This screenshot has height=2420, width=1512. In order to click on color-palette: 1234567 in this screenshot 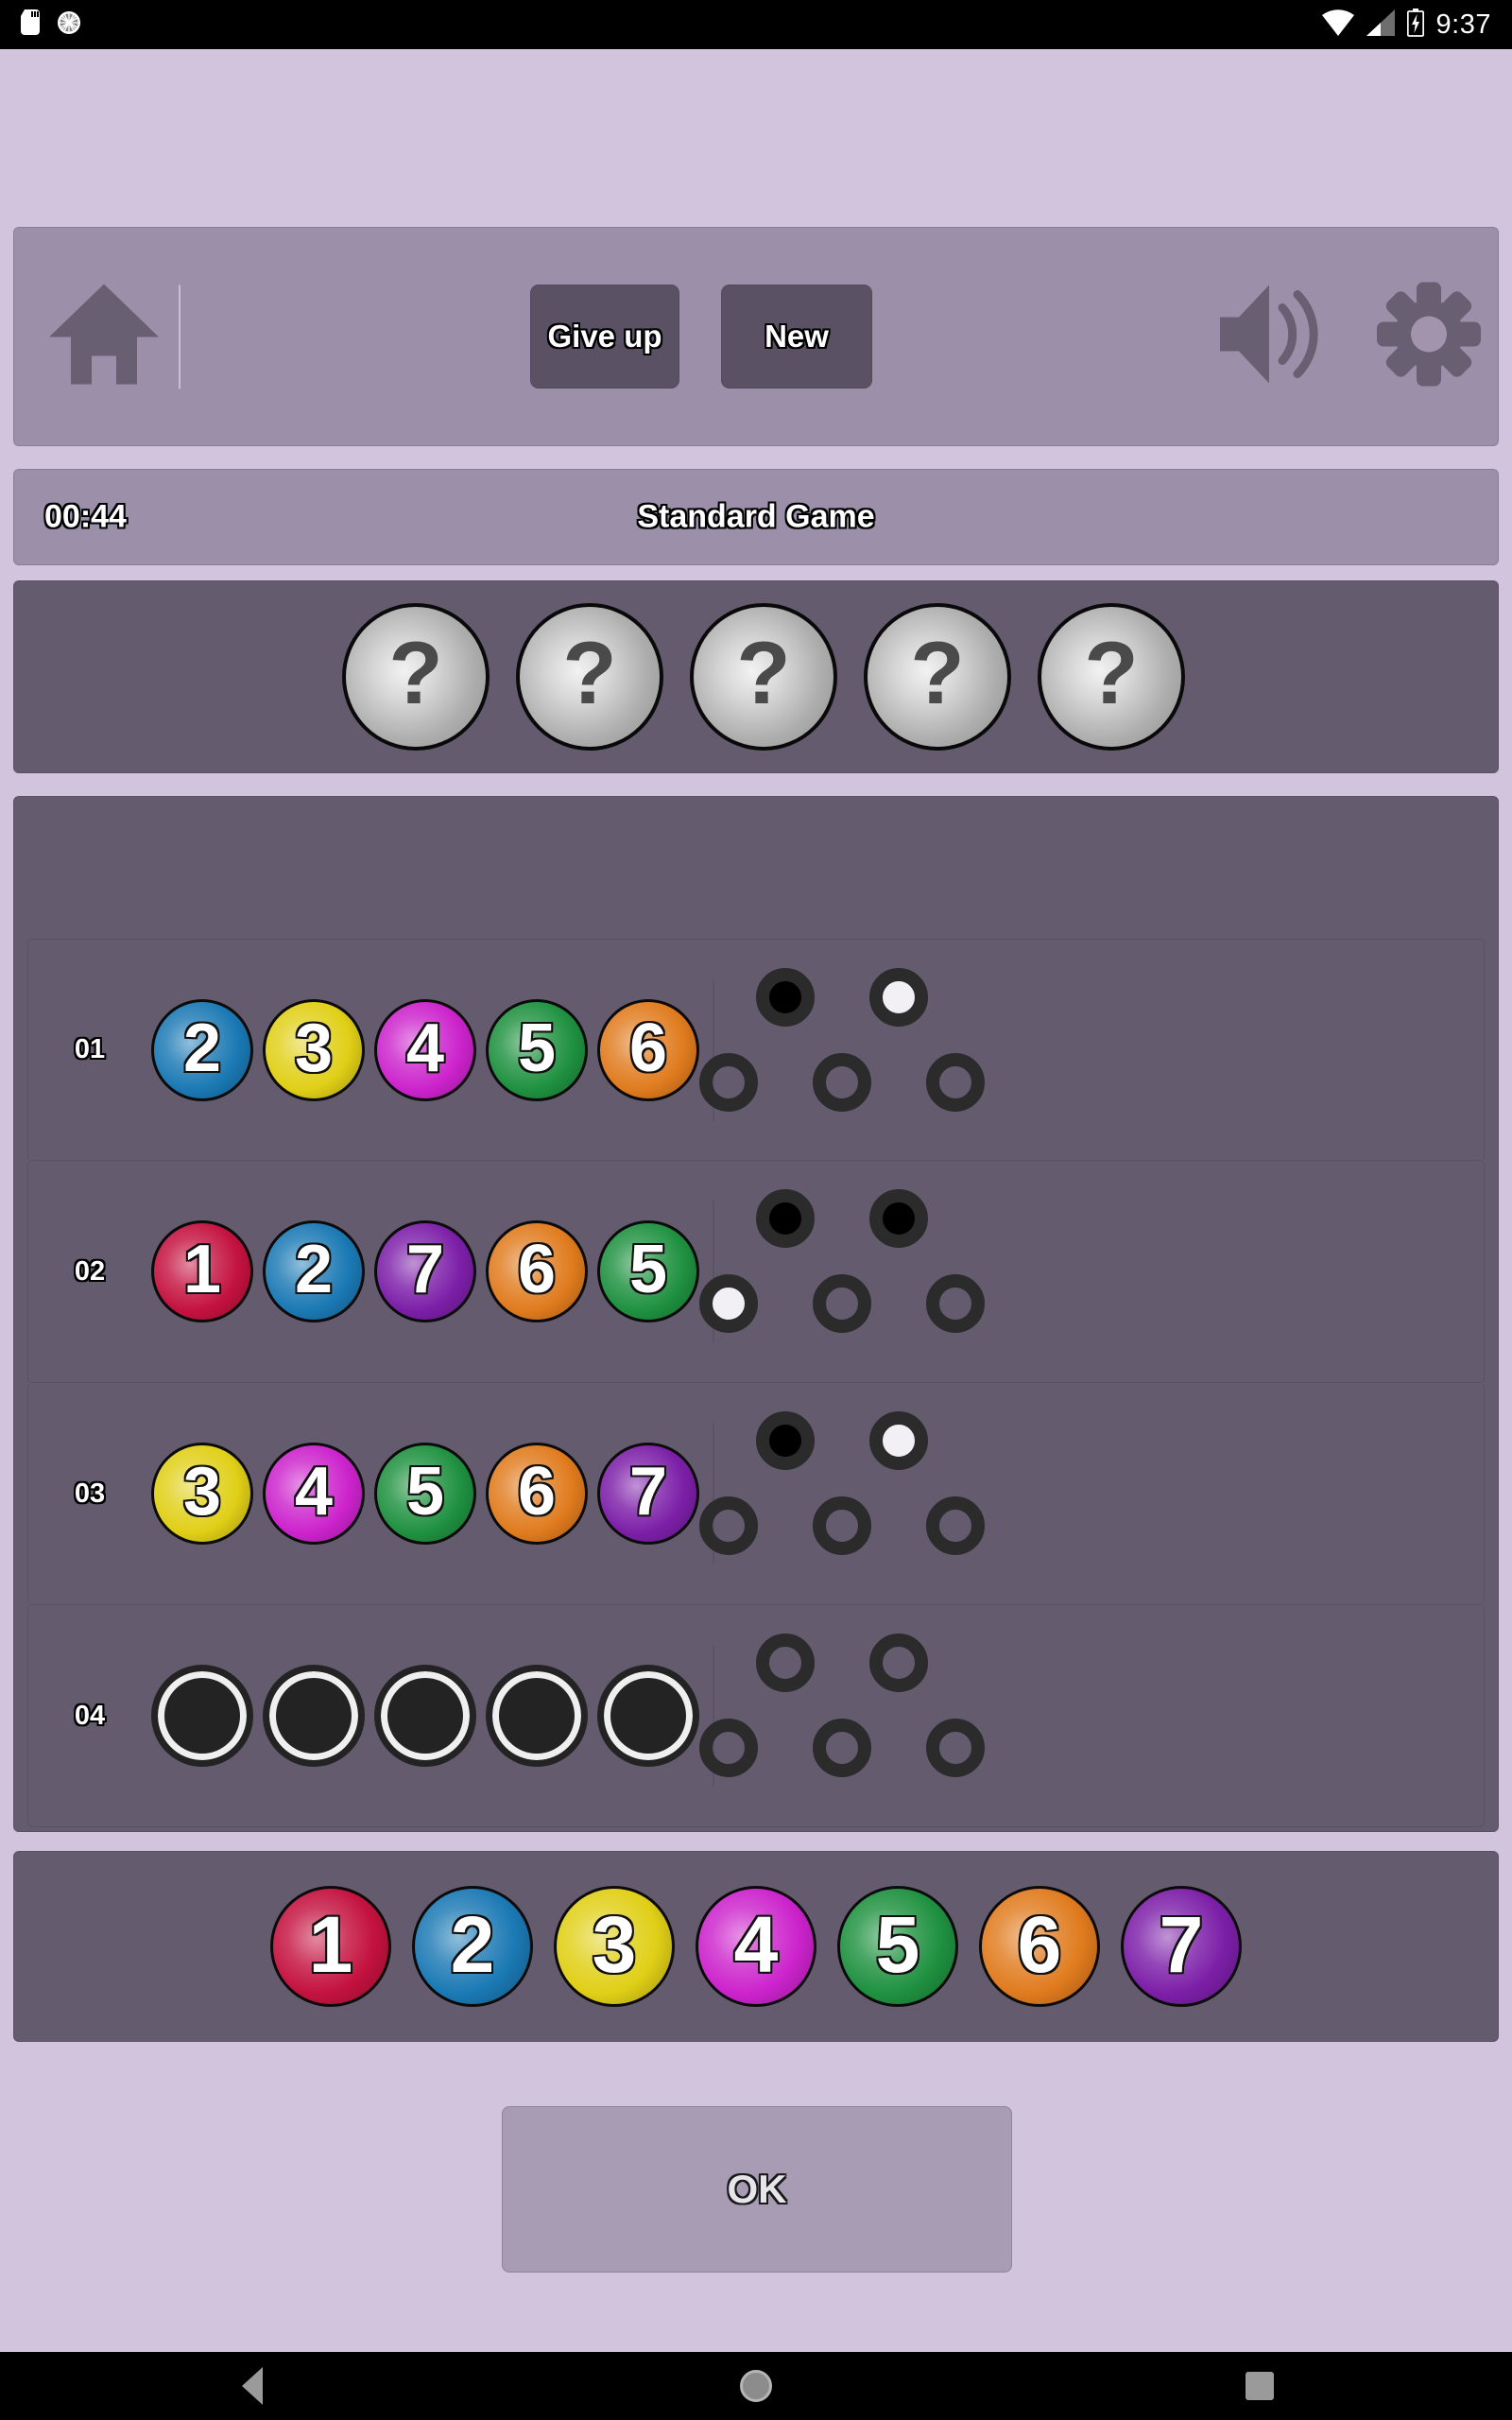, I will do `click(756, 1947)`.